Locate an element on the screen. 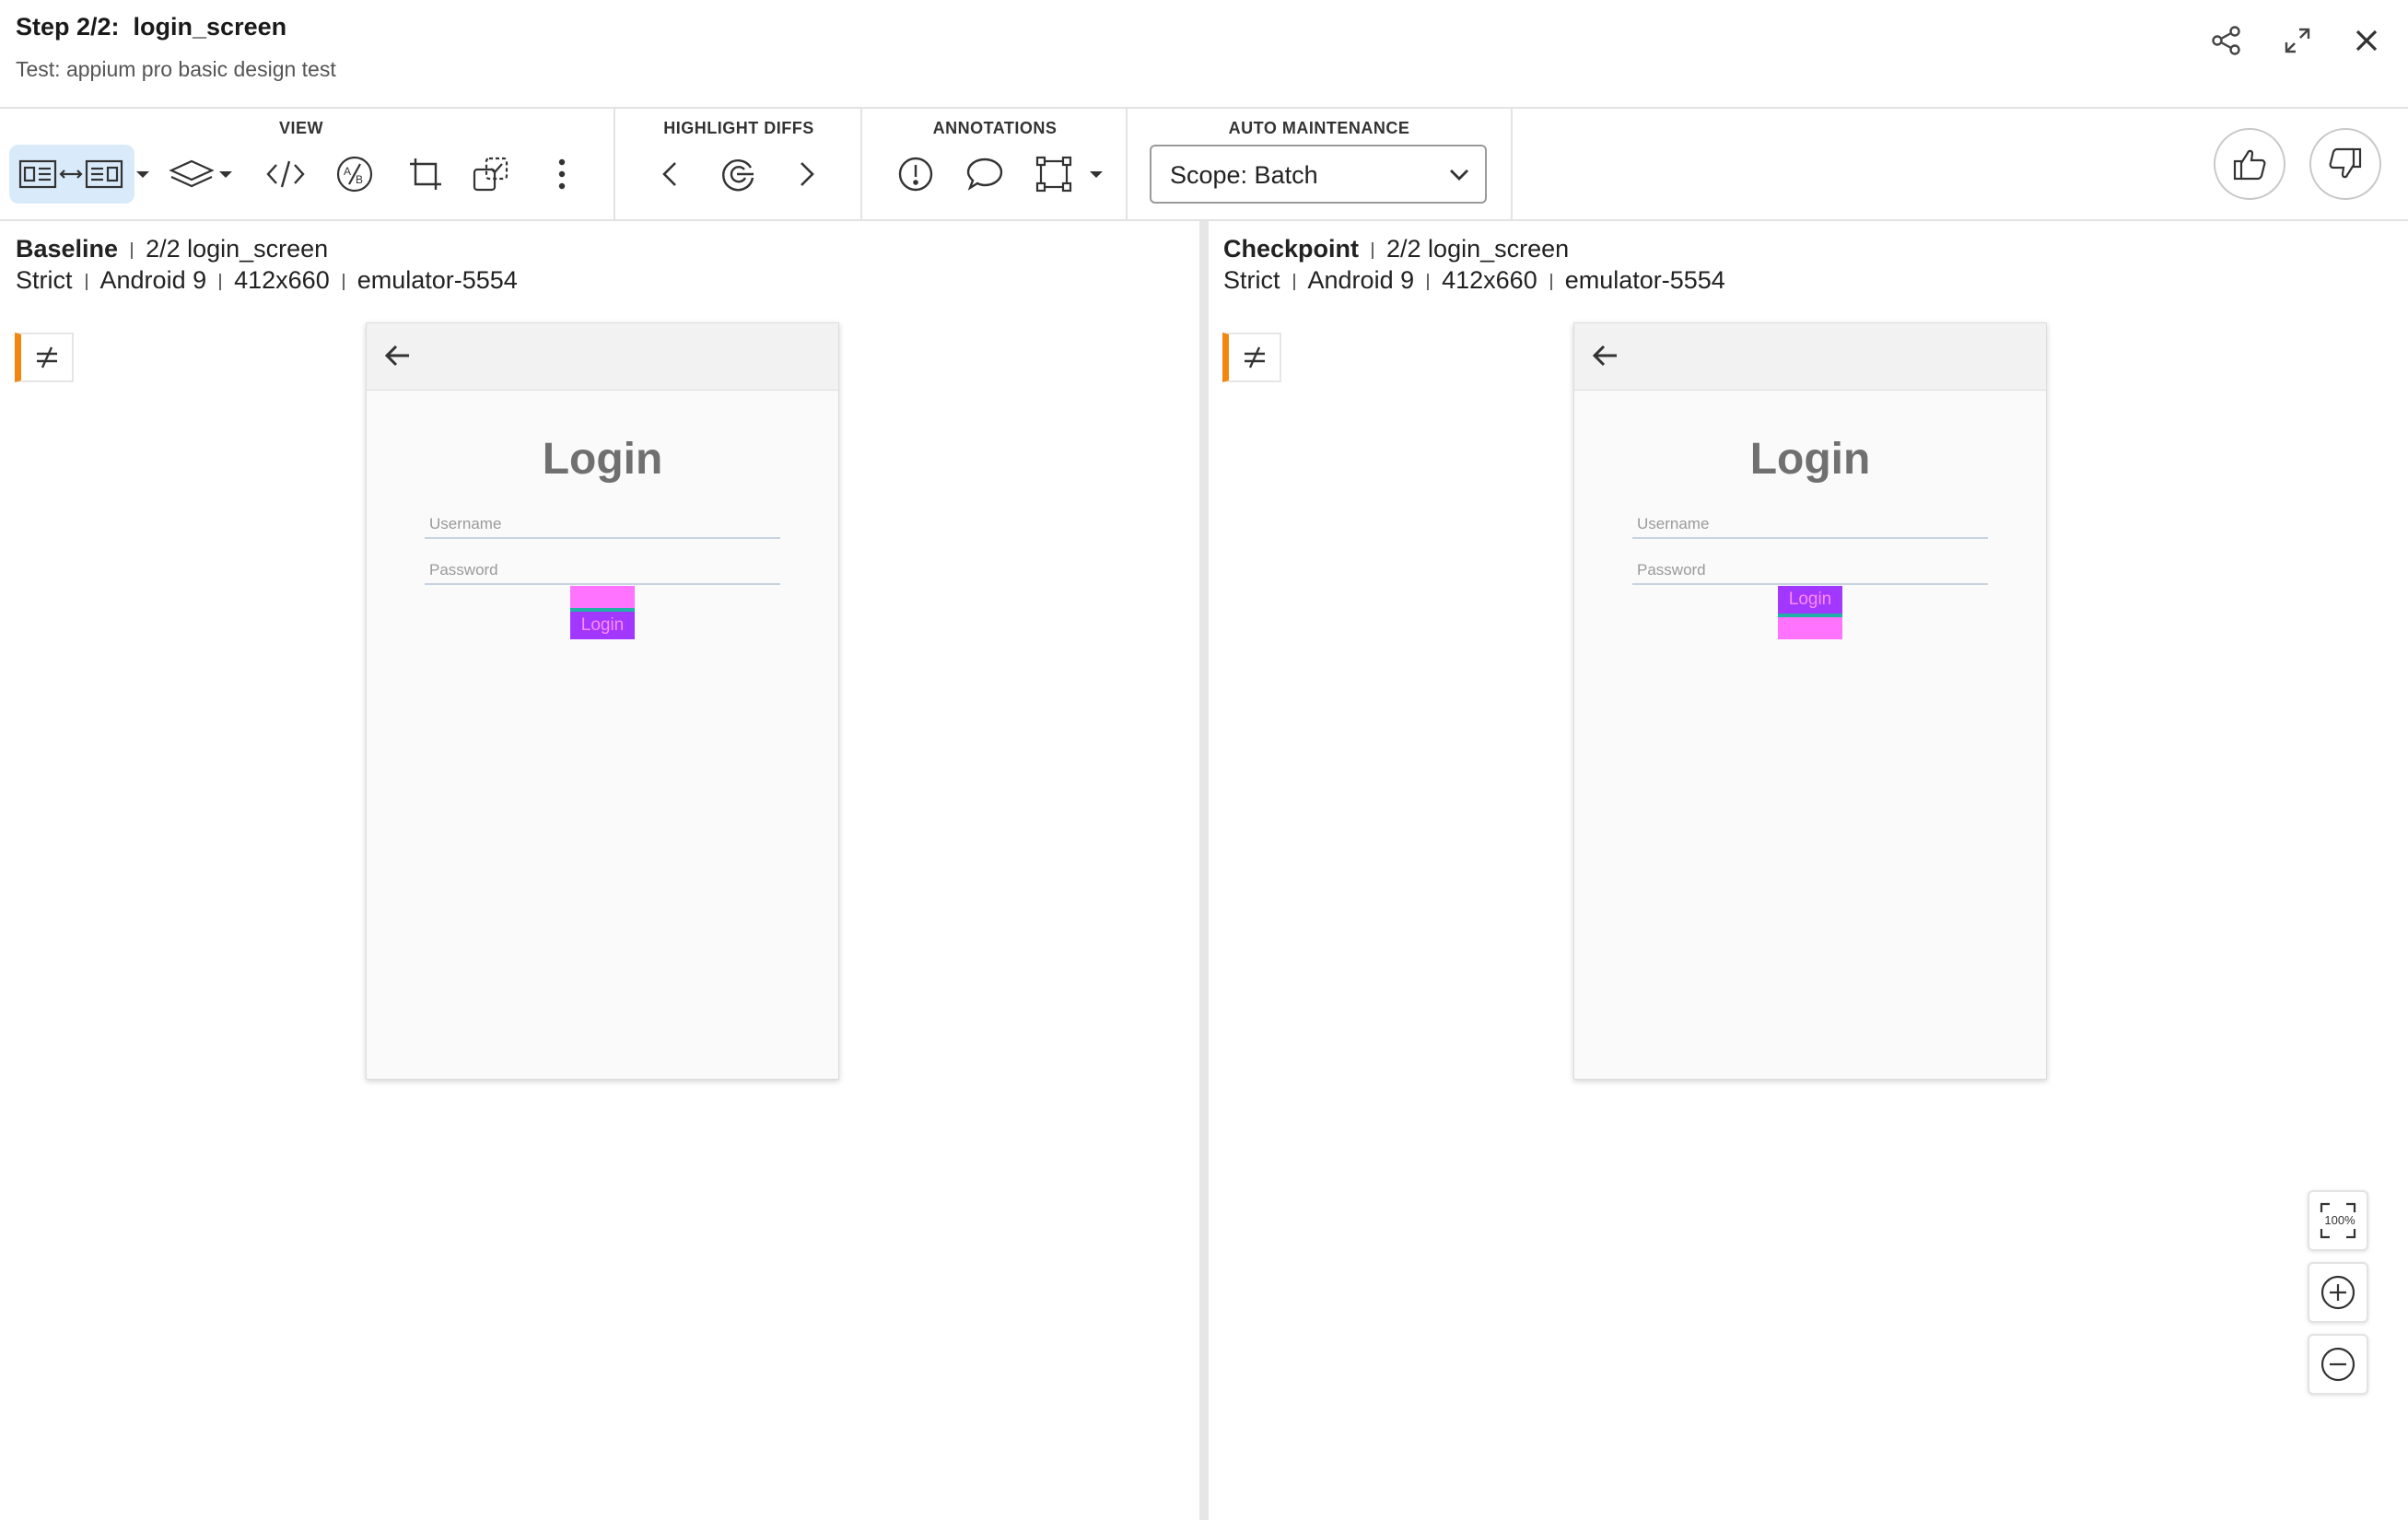  baseline-title: Baseline is located at coordinates (68, 249).